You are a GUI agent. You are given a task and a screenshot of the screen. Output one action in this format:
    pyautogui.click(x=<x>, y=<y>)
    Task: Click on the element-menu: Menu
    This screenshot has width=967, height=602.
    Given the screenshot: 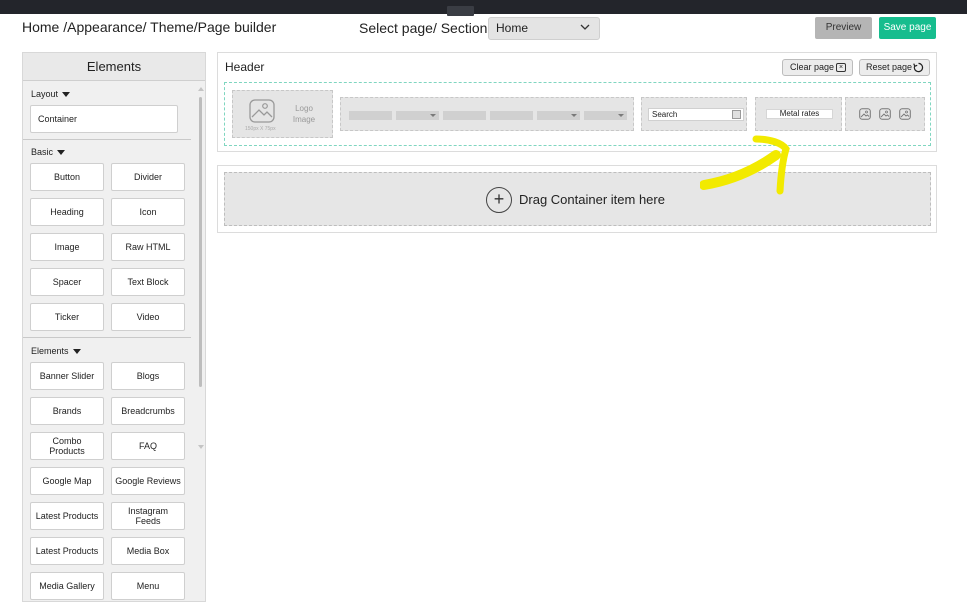 What is the action you would take?
    pyautogui.click(x=148, y=586)
    